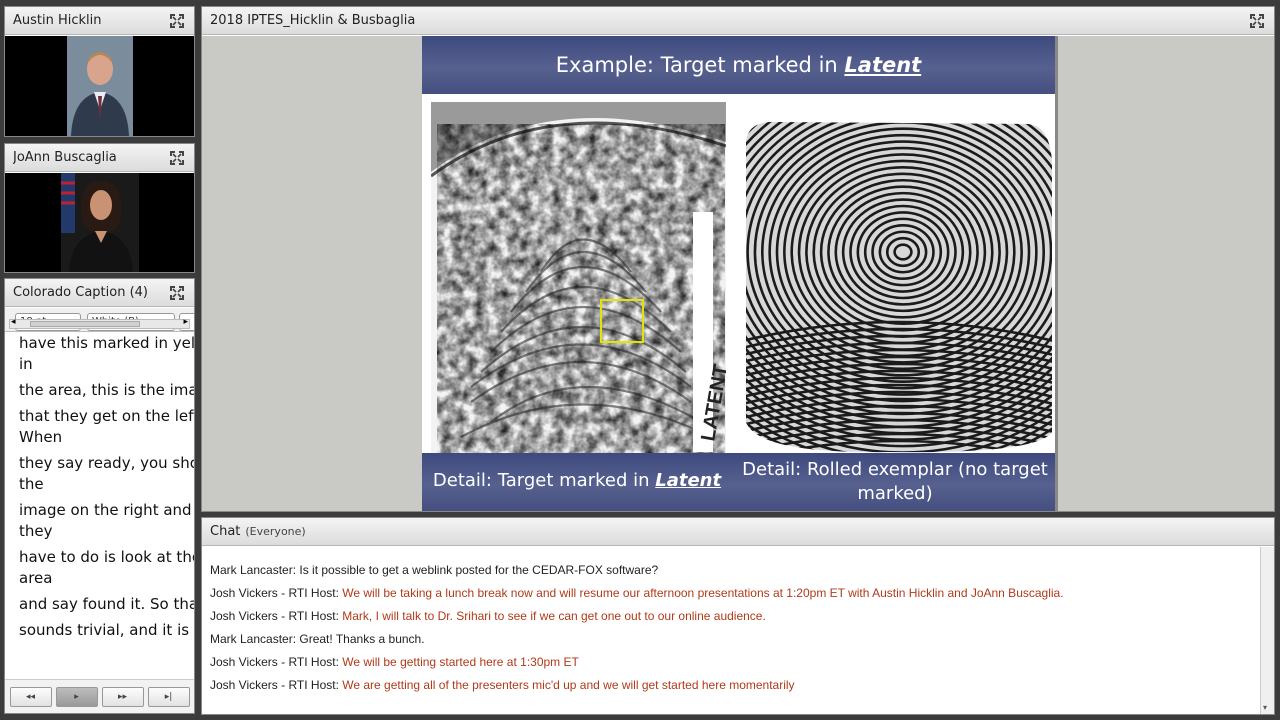 The height and width of the screenshot is (720, 1280). I want to click on caption-line-text: sounds trivial, and it is a, so click(106, 630).